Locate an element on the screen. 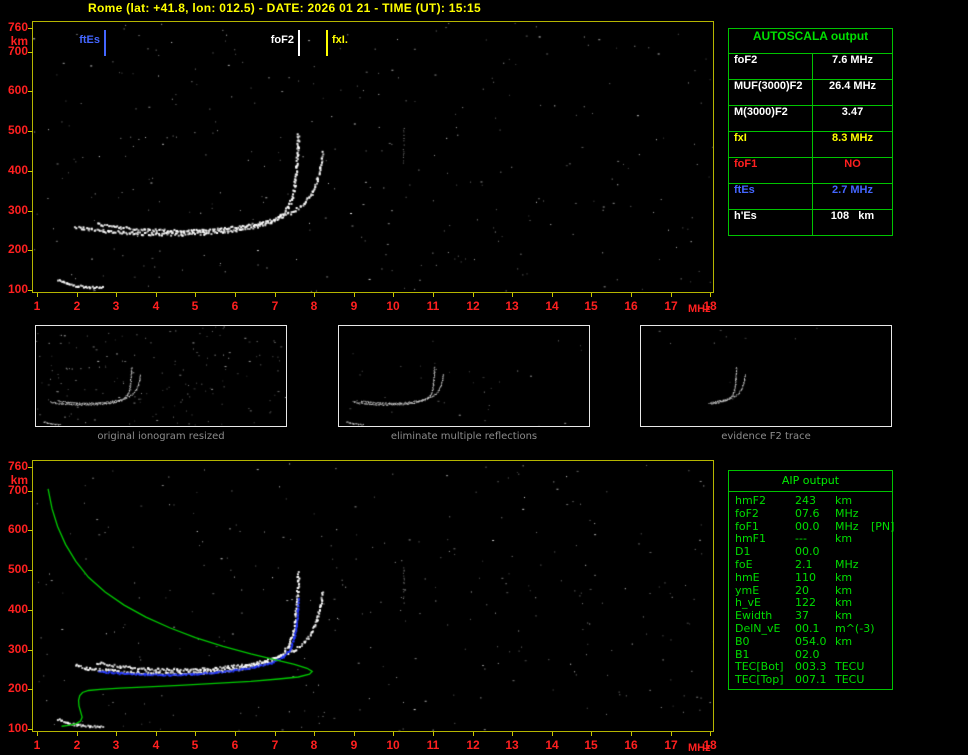 This screenshot has width=968, height=755. marker-label-fxI: fxI. is located at coordinates (340, 40).